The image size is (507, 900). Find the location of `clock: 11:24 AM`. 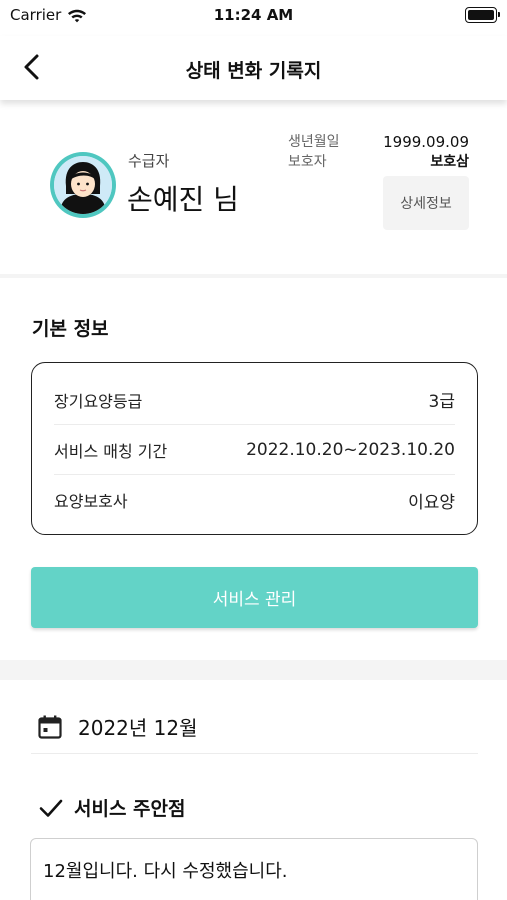

clock: 11:24 AM is located at coordinates (253, 15).